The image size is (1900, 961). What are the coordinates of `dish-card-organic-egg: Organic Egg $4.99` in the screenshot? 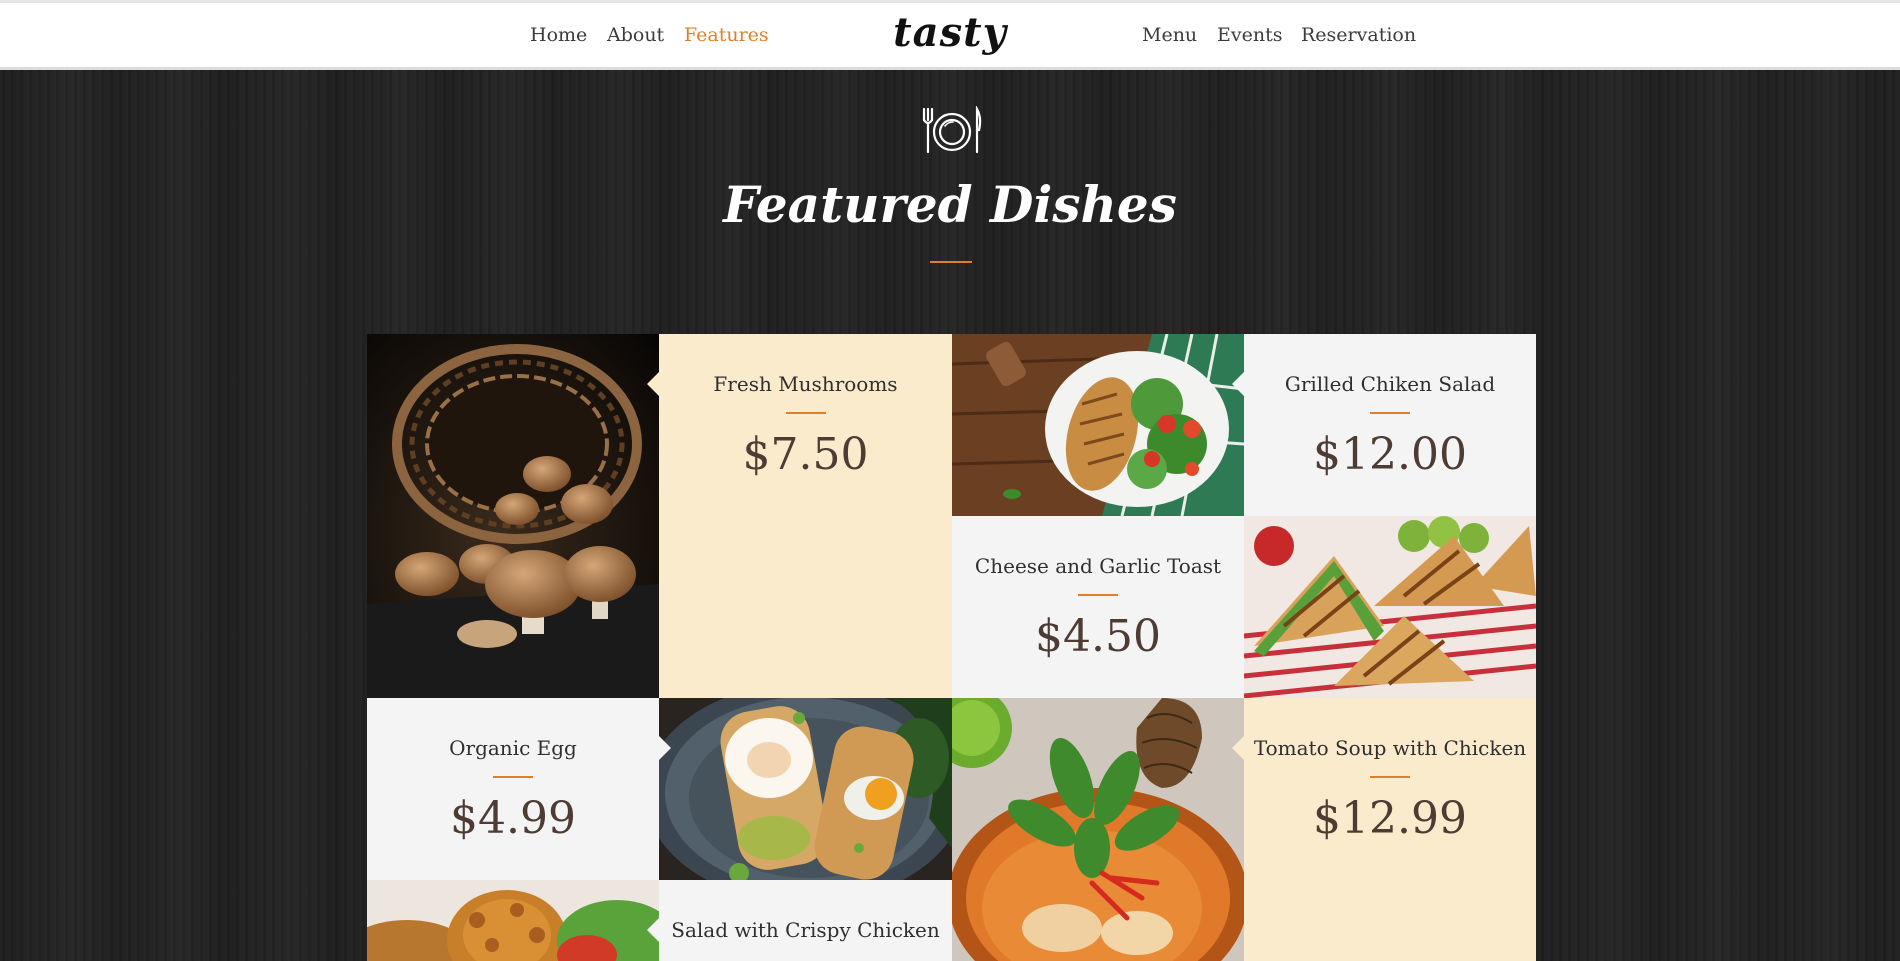 It's located at (513, 789).